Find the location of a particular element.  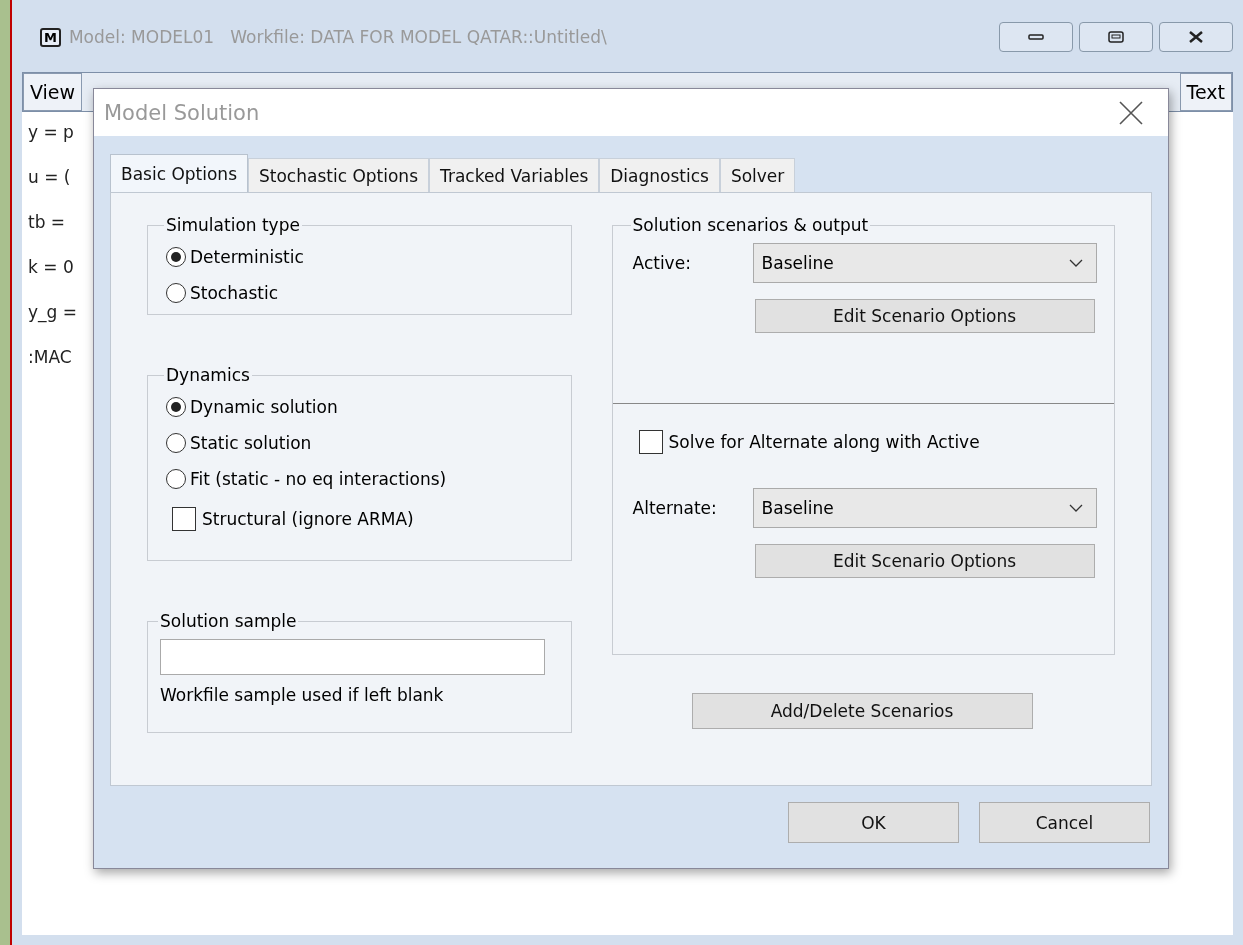

sample-field is located at coordinates (352, 657).